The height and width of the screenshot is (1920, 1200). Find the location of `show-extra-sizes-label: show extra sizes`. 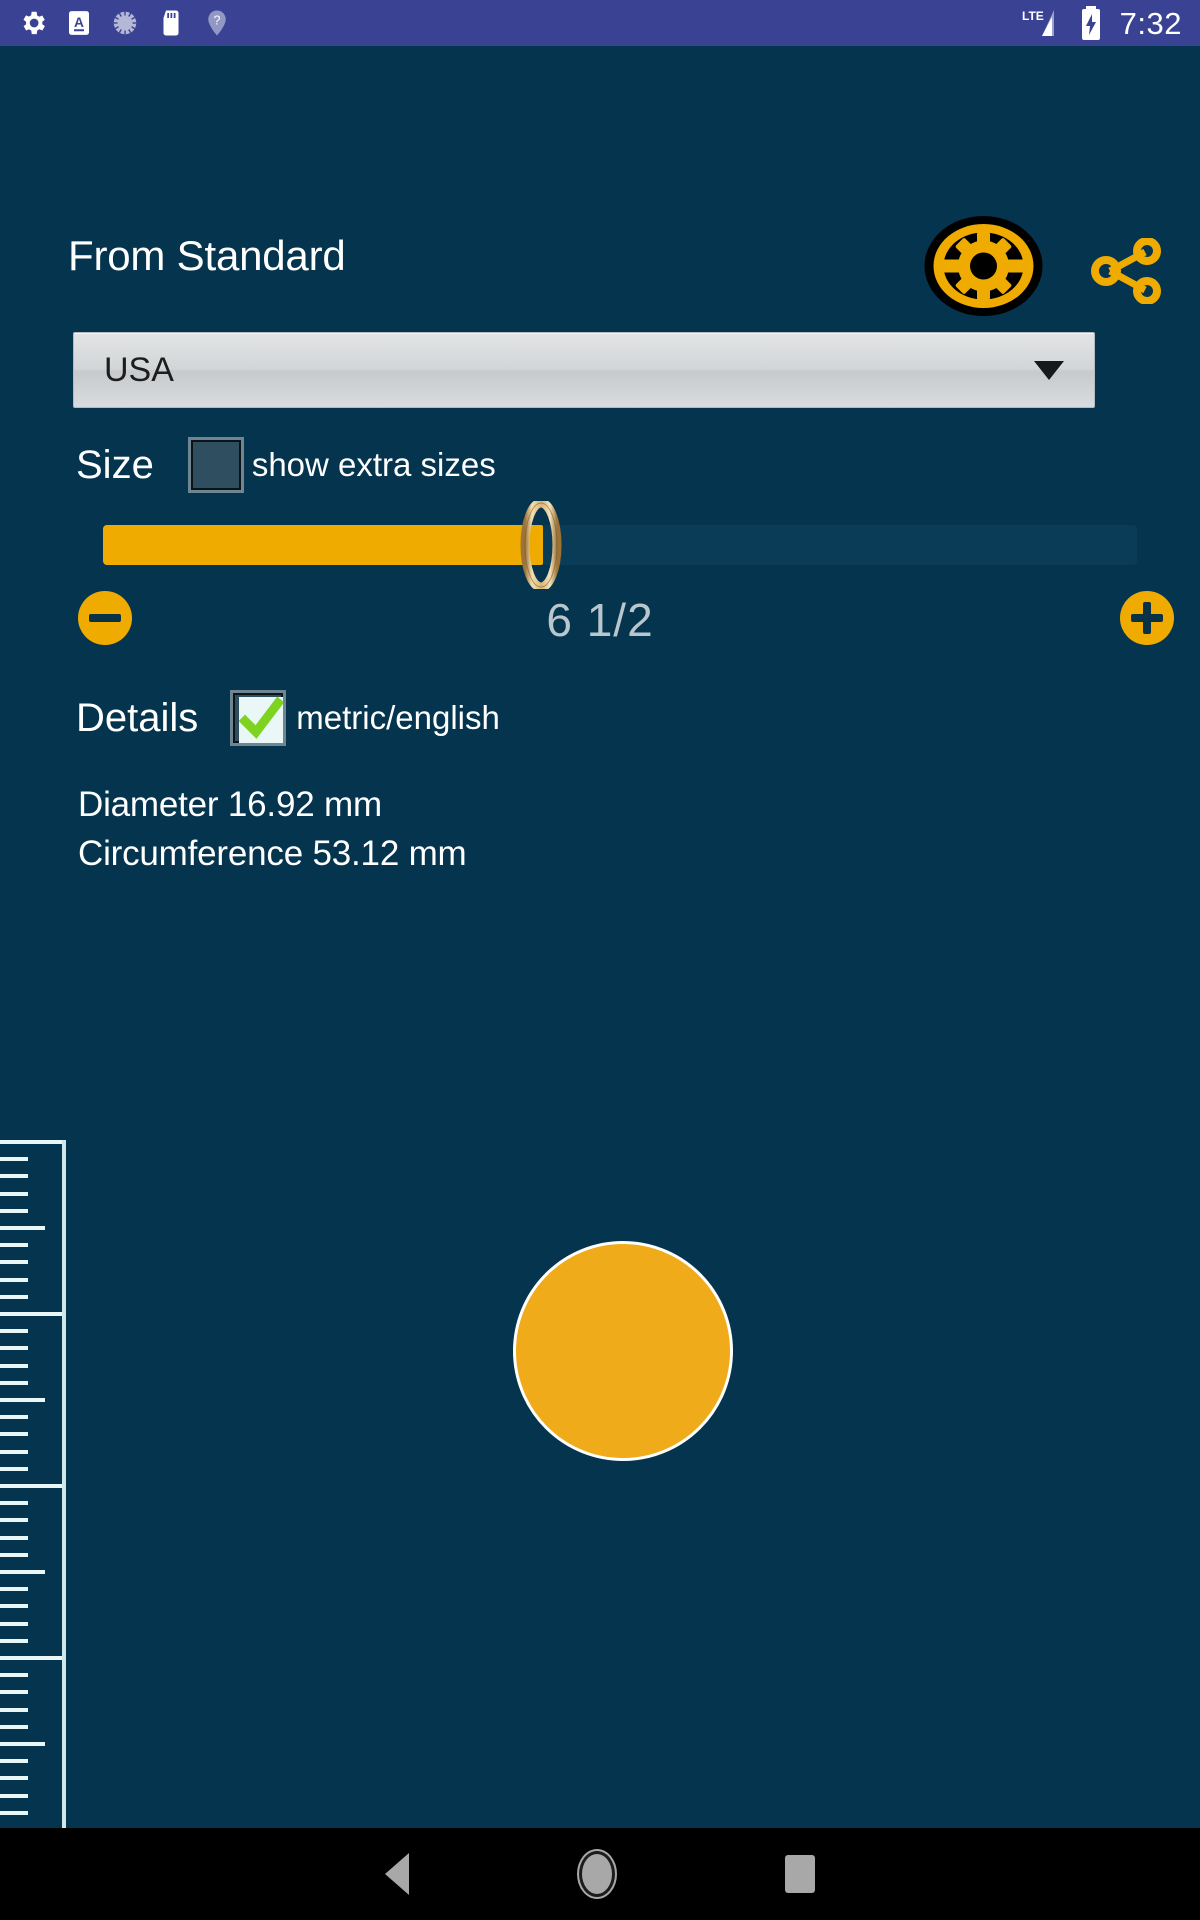

show-extra-sizes-label: show extra sizes is located at coordinates (373, 464).